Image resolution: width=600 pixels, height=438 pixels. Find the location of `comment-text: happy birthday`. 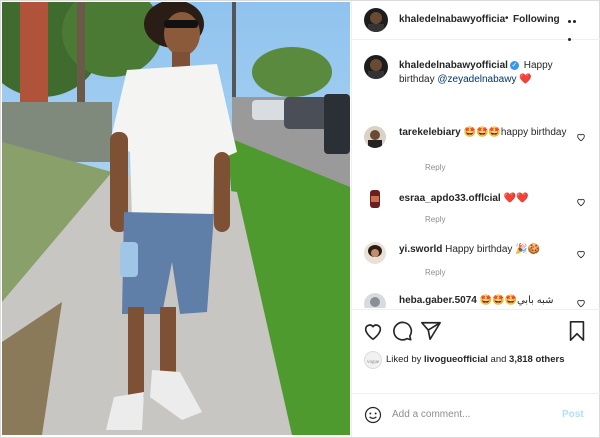

comment-text: happy birthday is located at coordinates (533, 132).